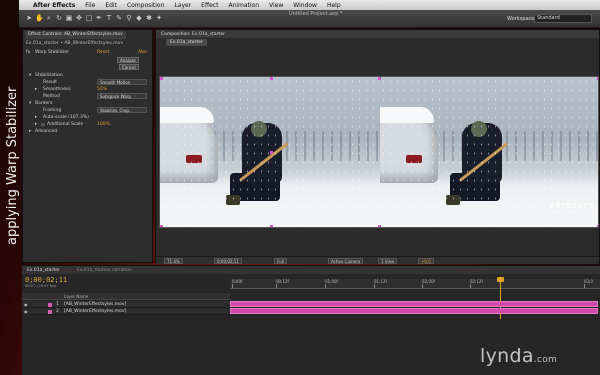 The height and width of the screenshot is (375, 600). What do you see at coordinates (54, 5) in the screenshot?
I see `menu-app-name: After Effects` at bounding box center [54, 5].